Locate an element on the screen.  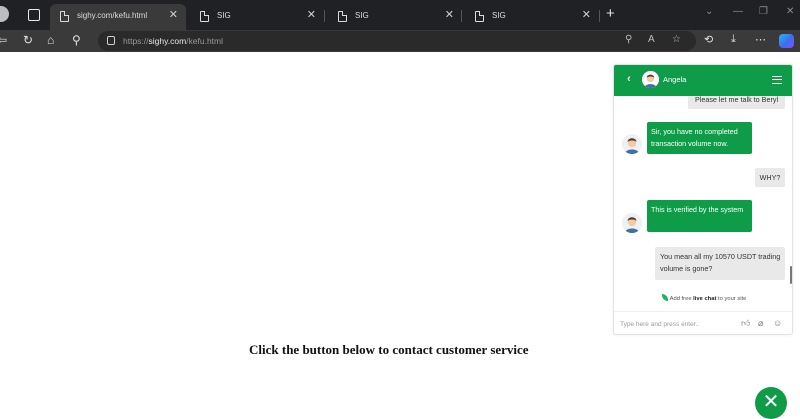
attachment-icon: ⌀ is located at coordinates (760, 323).